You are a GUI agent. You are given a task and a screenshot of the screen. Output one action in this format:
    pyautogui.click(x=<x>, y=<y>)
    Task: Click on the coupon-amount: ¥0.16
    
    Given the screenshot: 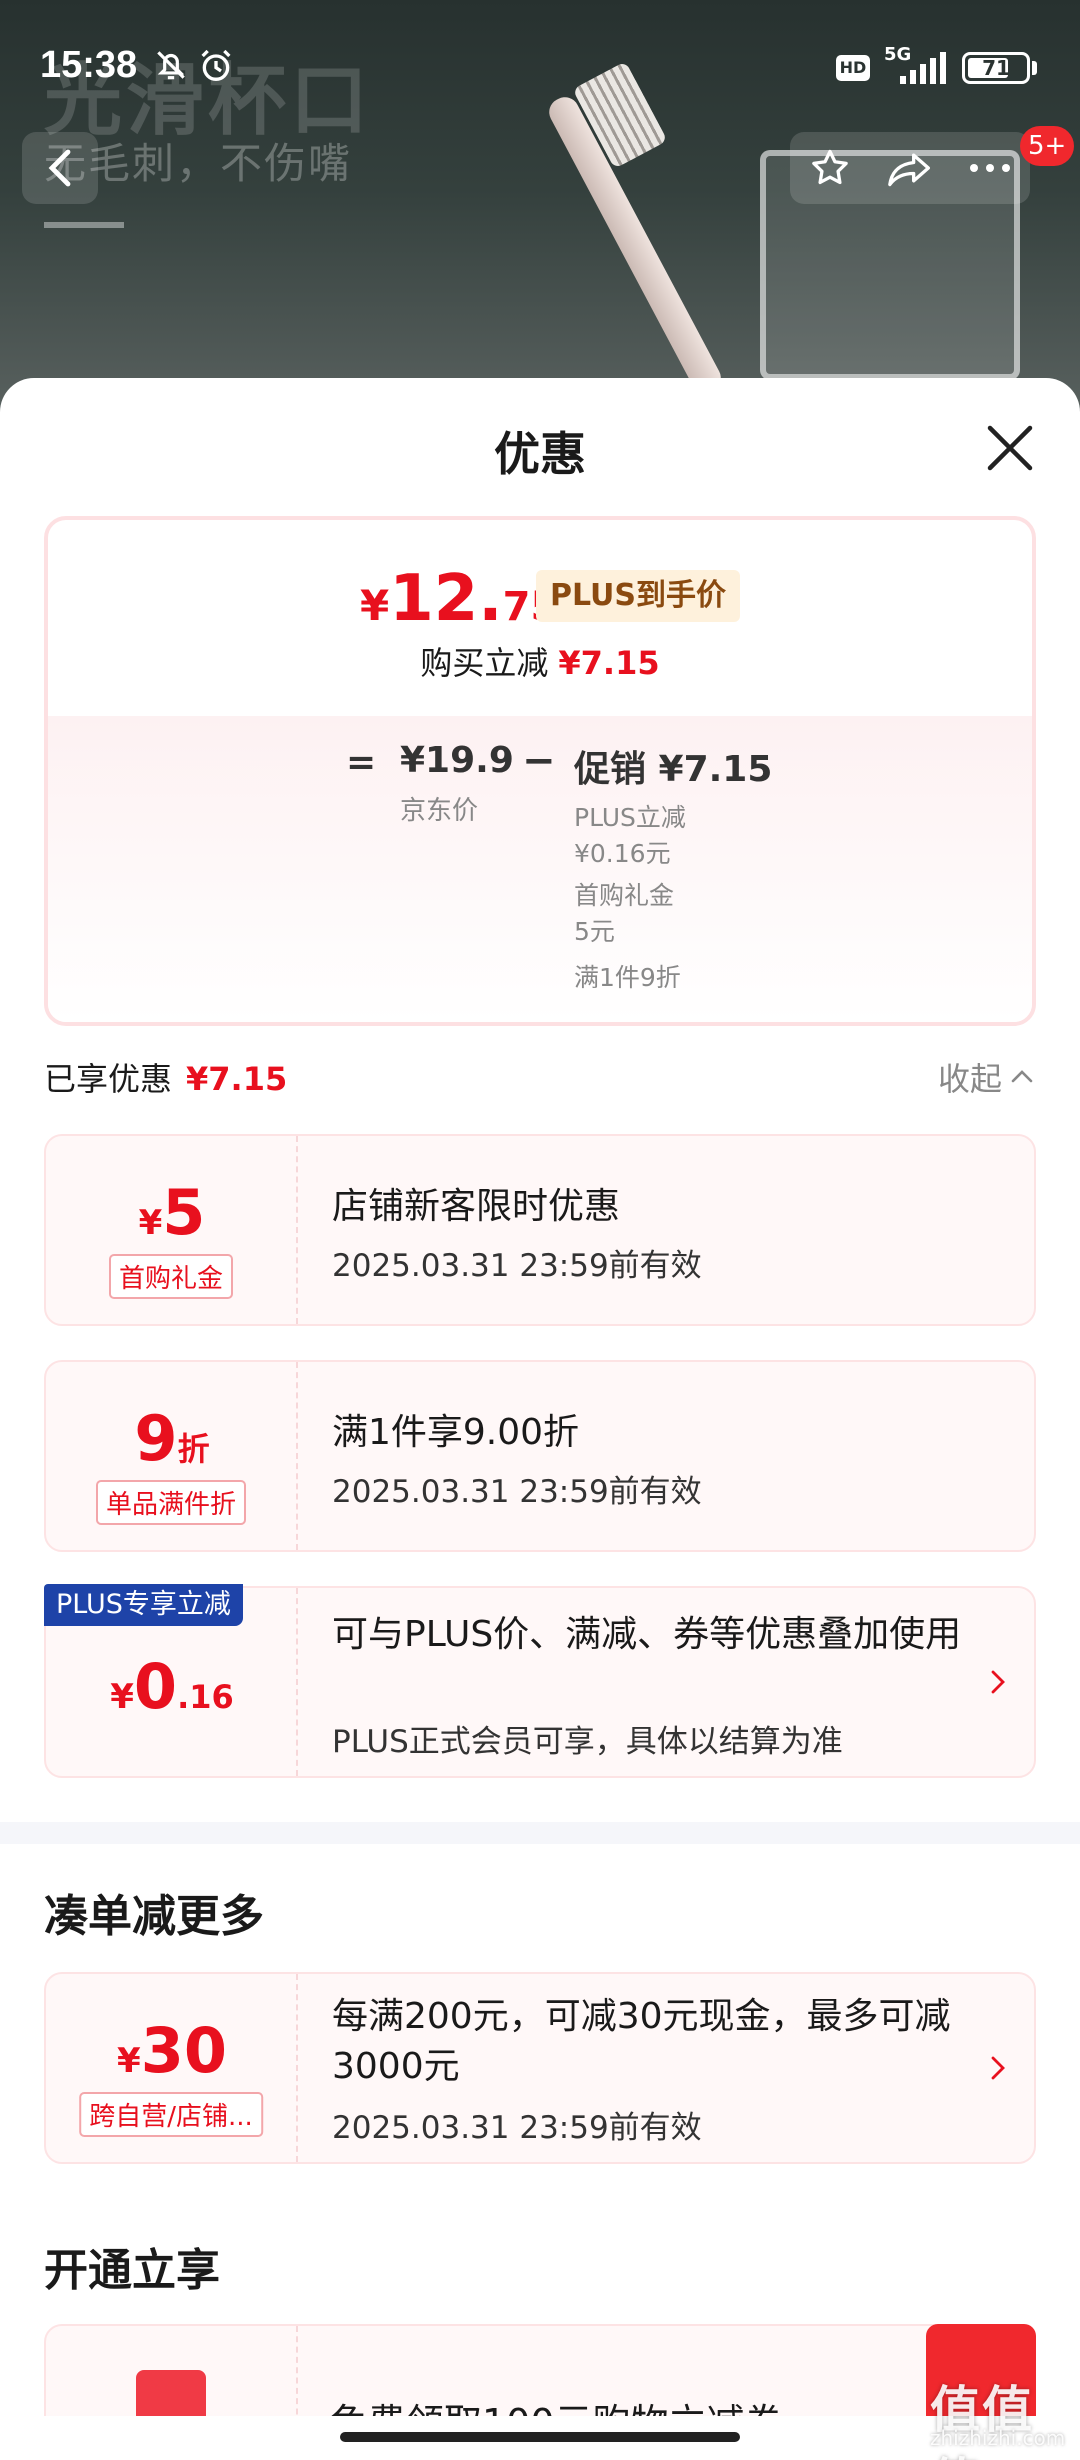 What is the action you would take?
    pyautogui.click(x=172, y=1686)
    